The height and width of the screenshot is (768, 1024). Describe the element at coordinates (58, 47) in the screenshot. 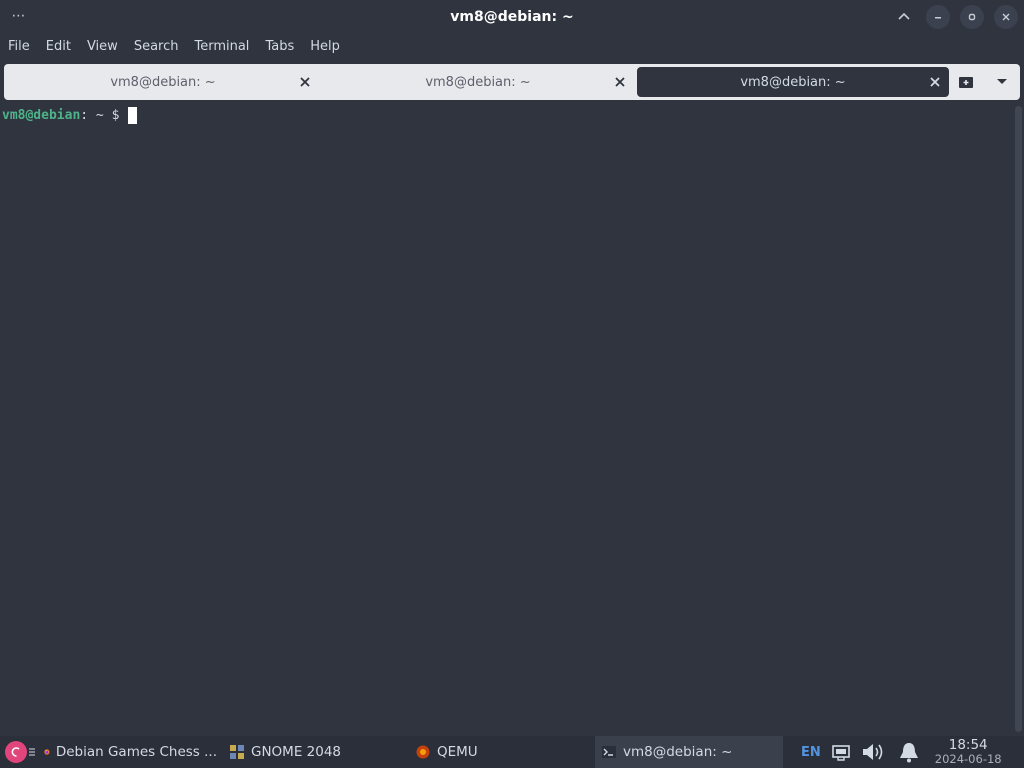

I see `menu-edit: Edit` at that location.